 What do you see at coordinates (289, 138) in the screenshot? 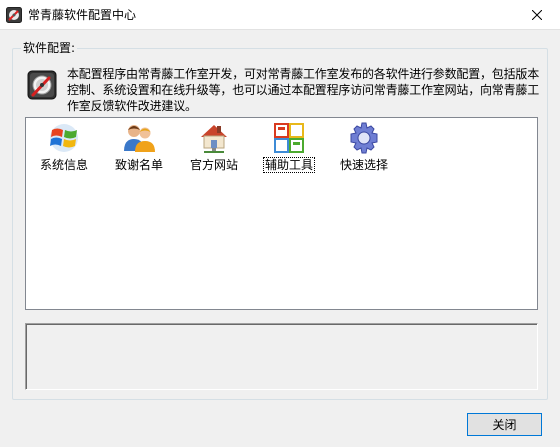
I see `tools-window-icon` at bounding box center [289, 138].